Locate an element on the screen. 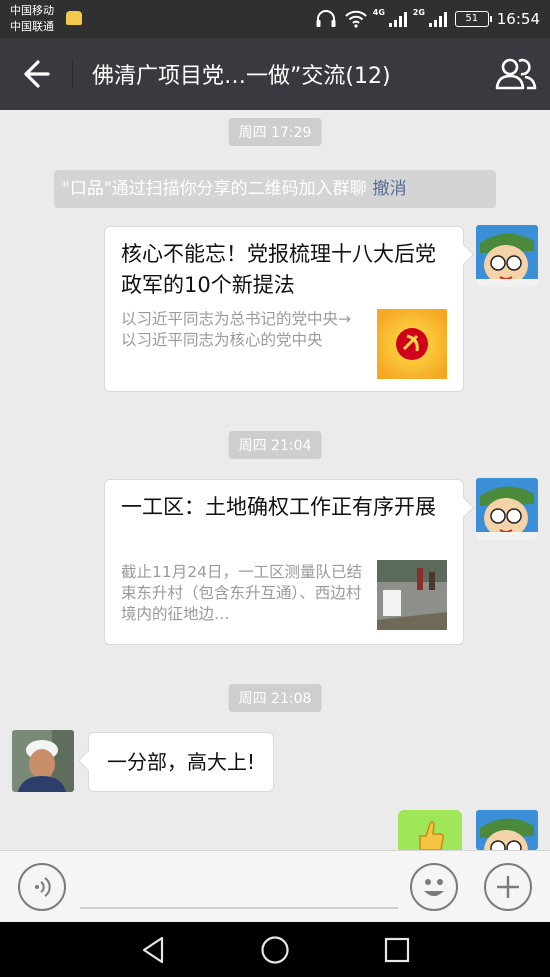 This screenshot has width=550, height=977. wifi-icon is located at coordinates (356, 19).